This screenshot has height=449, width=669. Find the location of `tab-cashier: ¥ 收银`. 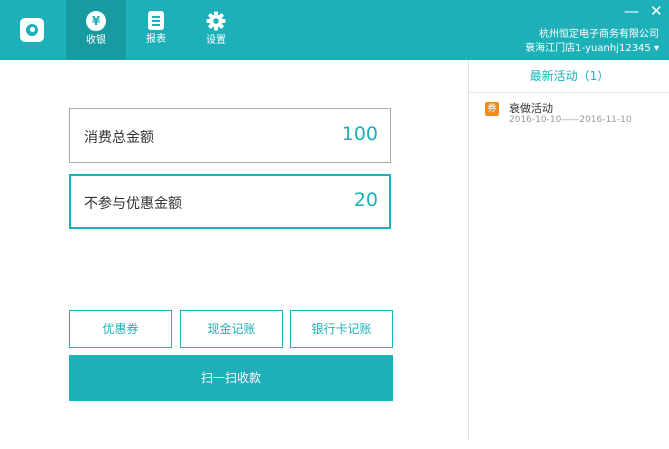

tab-cashier: ¥ 收银 is located at coordinates (96, 30).